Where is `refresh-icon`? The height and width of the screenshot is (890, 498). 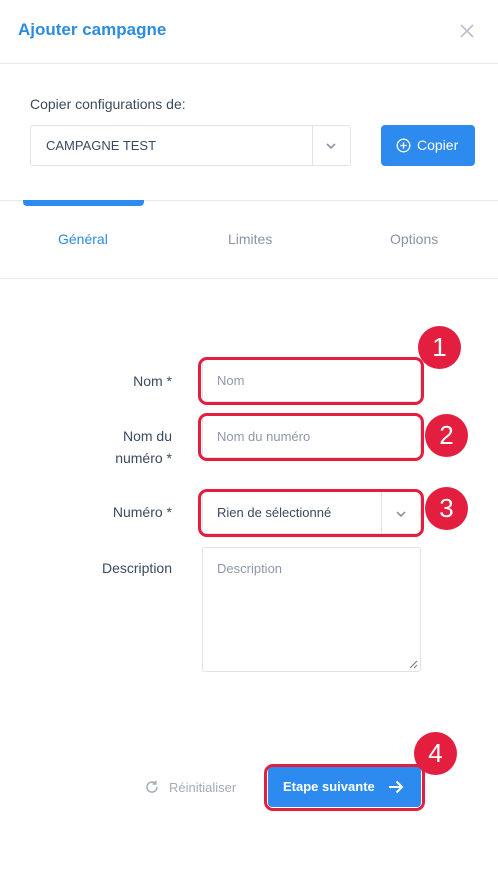
refresh-icon is located at coordinates (152, 786).